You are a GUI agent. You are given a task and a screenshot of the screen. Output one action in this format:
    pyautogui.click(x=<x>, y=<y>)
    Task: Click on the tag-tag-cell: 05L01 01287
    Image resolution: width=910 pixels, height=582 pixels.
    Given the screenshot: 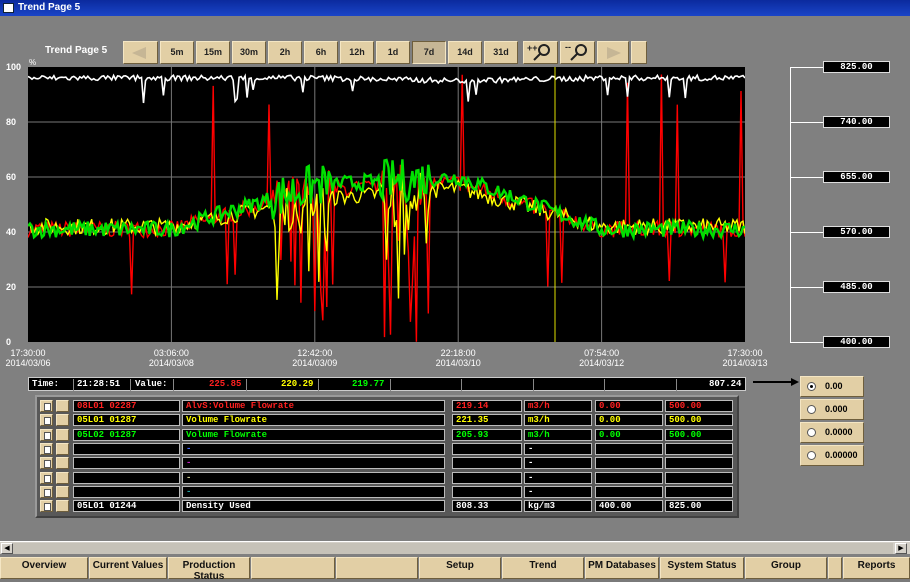 What is the action you would take?
    pyautogui.click(x=126, y=420)
    